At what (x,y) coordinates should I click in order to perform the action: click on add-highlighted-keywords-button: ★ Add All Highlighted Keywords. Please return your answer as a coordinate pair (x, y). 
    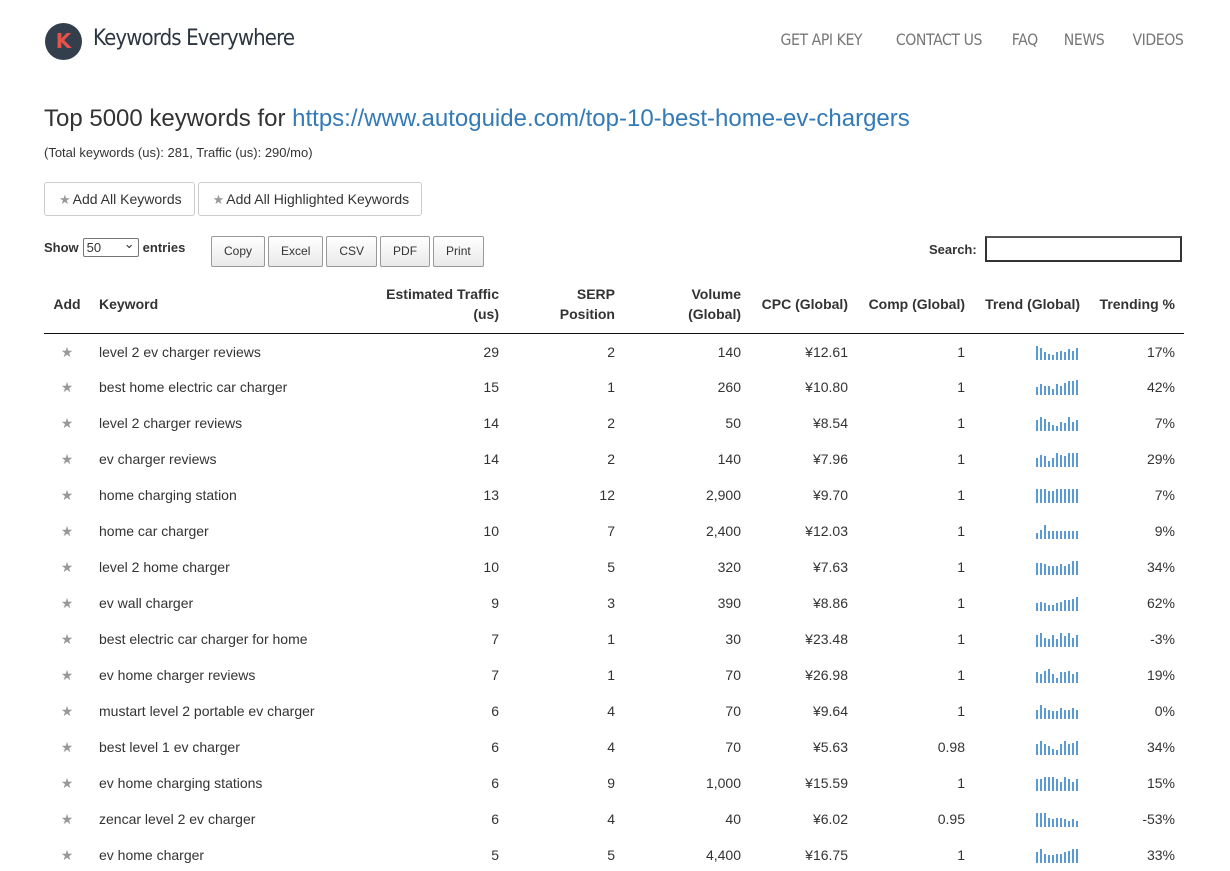
    Looking at the image, I should click on (310, 199).